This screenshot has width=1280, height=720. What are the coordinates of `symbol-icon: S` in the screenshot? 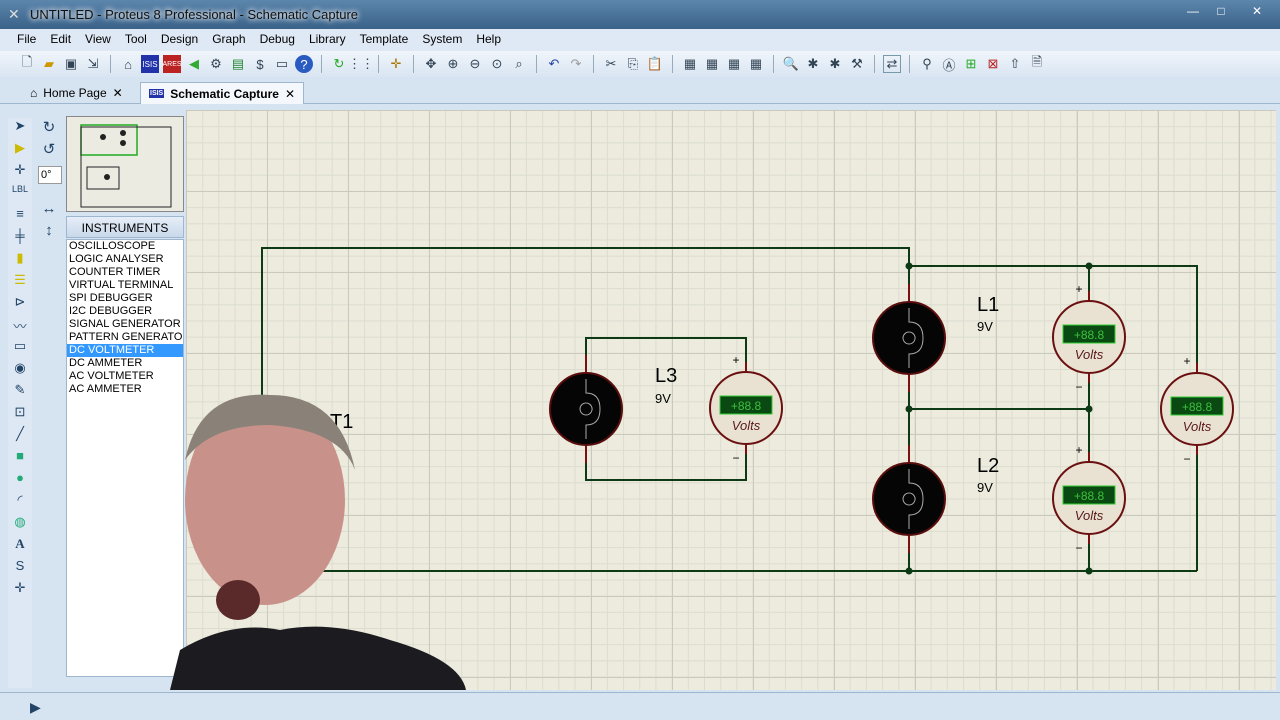 It's located at (20, 569).